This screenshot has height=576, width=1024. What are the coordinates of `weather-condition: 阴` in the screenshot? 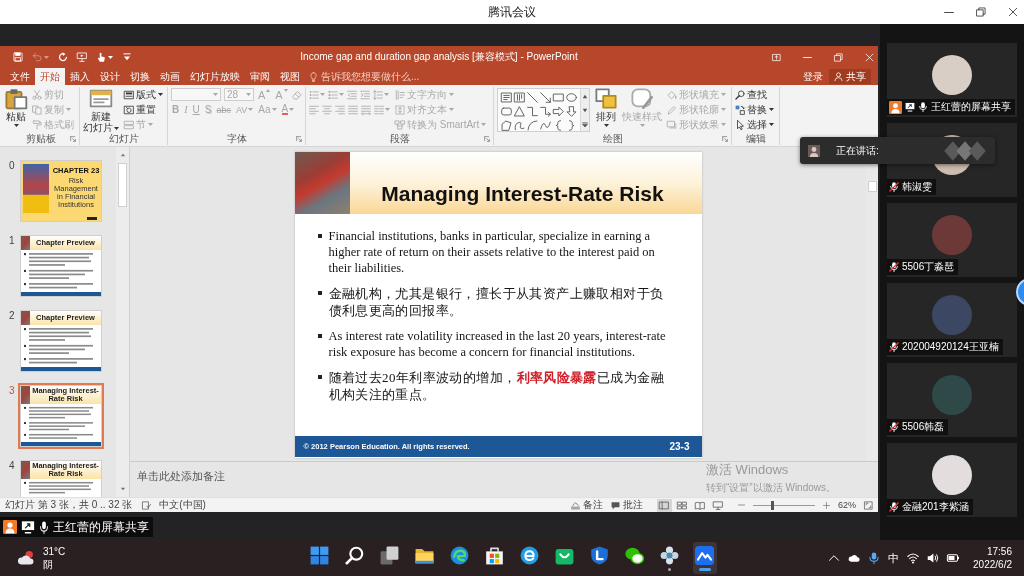 It's located at (48, 564).